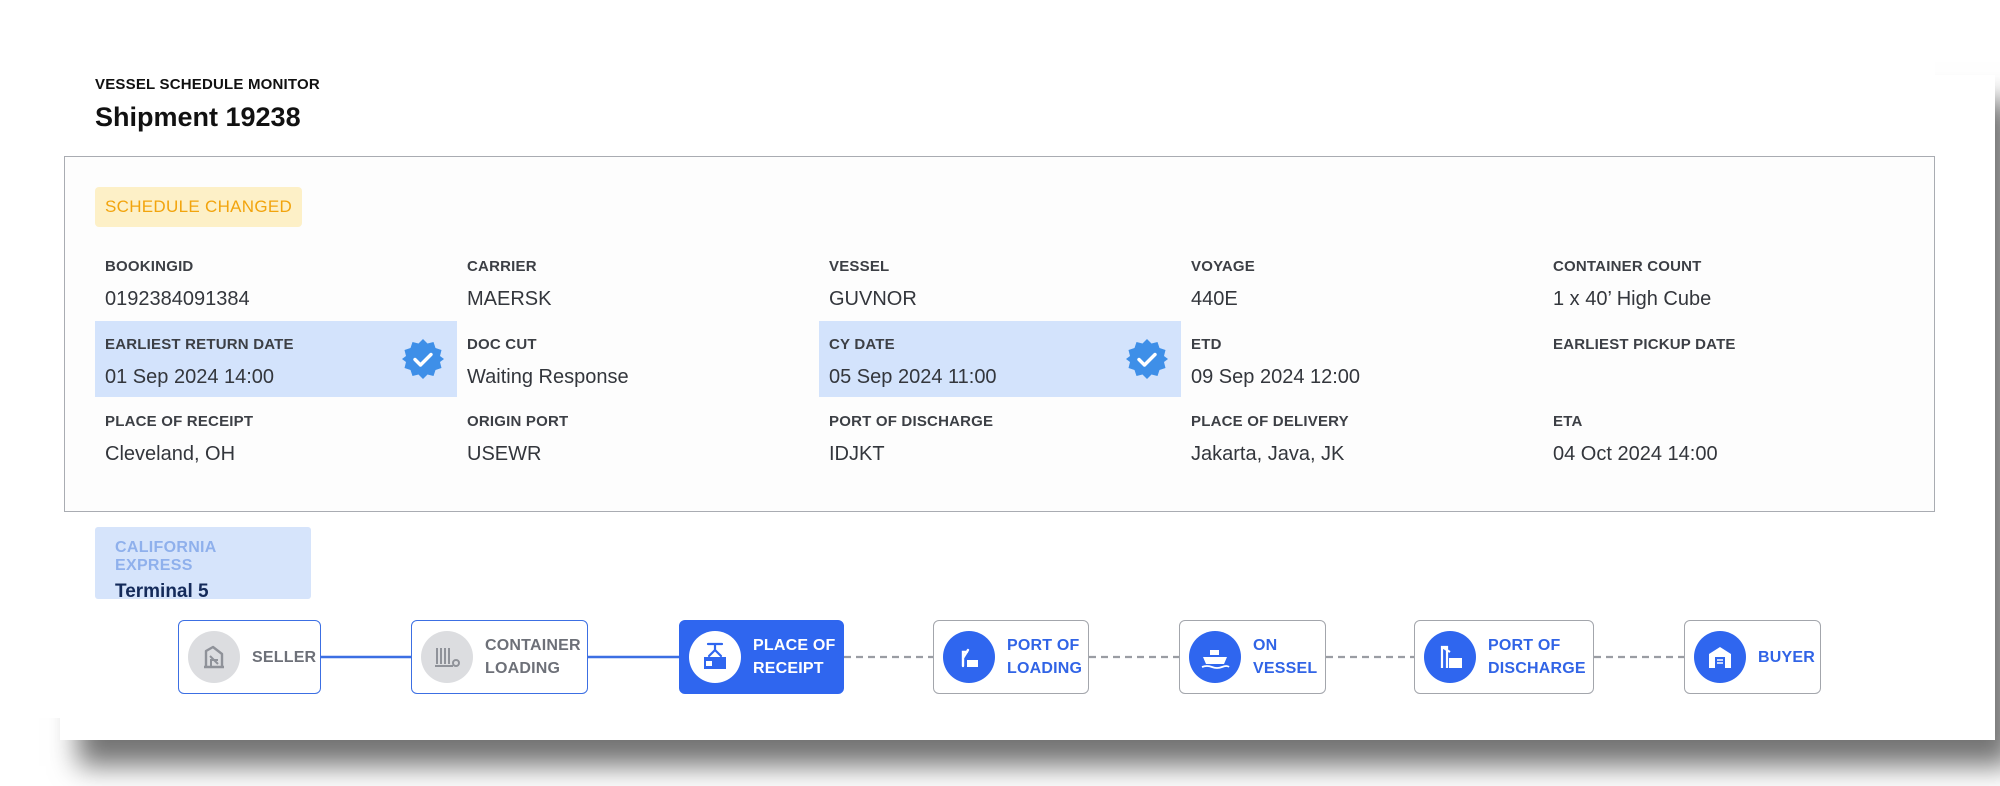 Image resolution: width=2000 pixels, height=786 pixels. I want to click on field-value: IDJKT, so click(857, 454).